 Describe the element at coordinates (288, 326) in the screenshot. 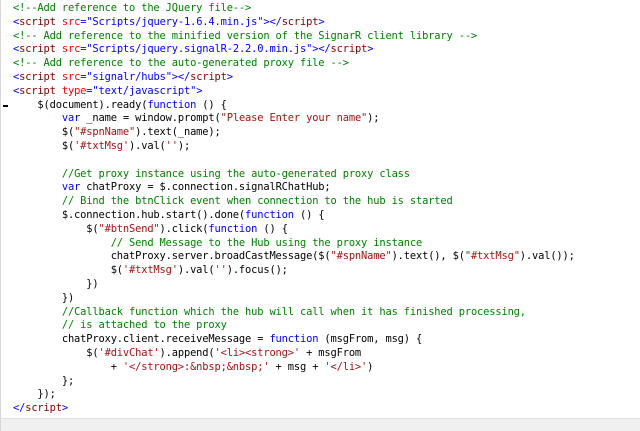

I see `code-line: // is attached to the proxy` at that location.